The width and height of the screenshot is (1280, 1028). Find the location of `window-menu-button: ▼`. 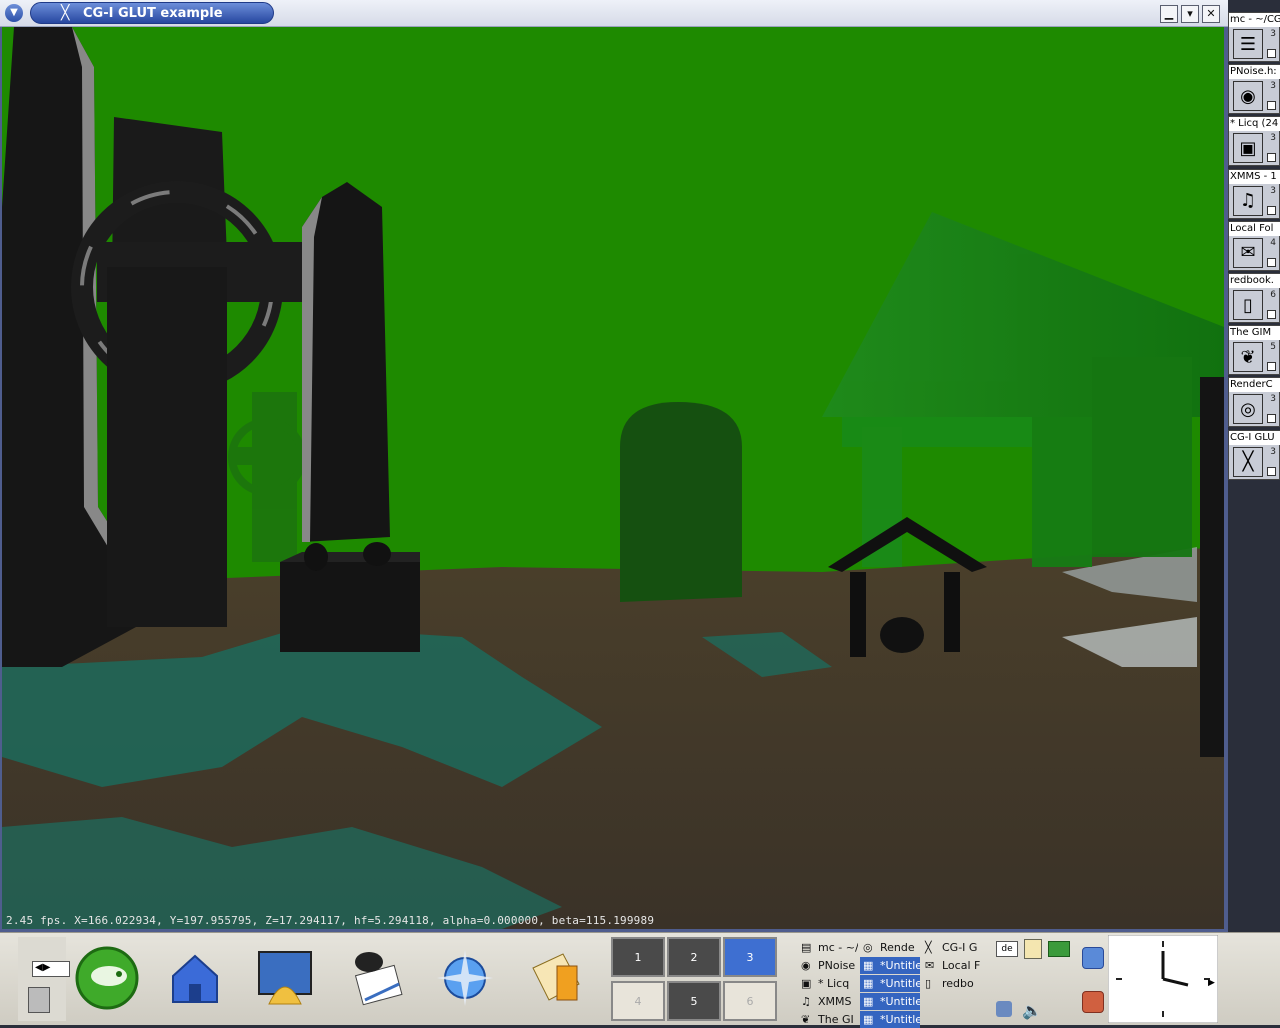

window-menu-button: ▼ is located at coordinates (14, 13).